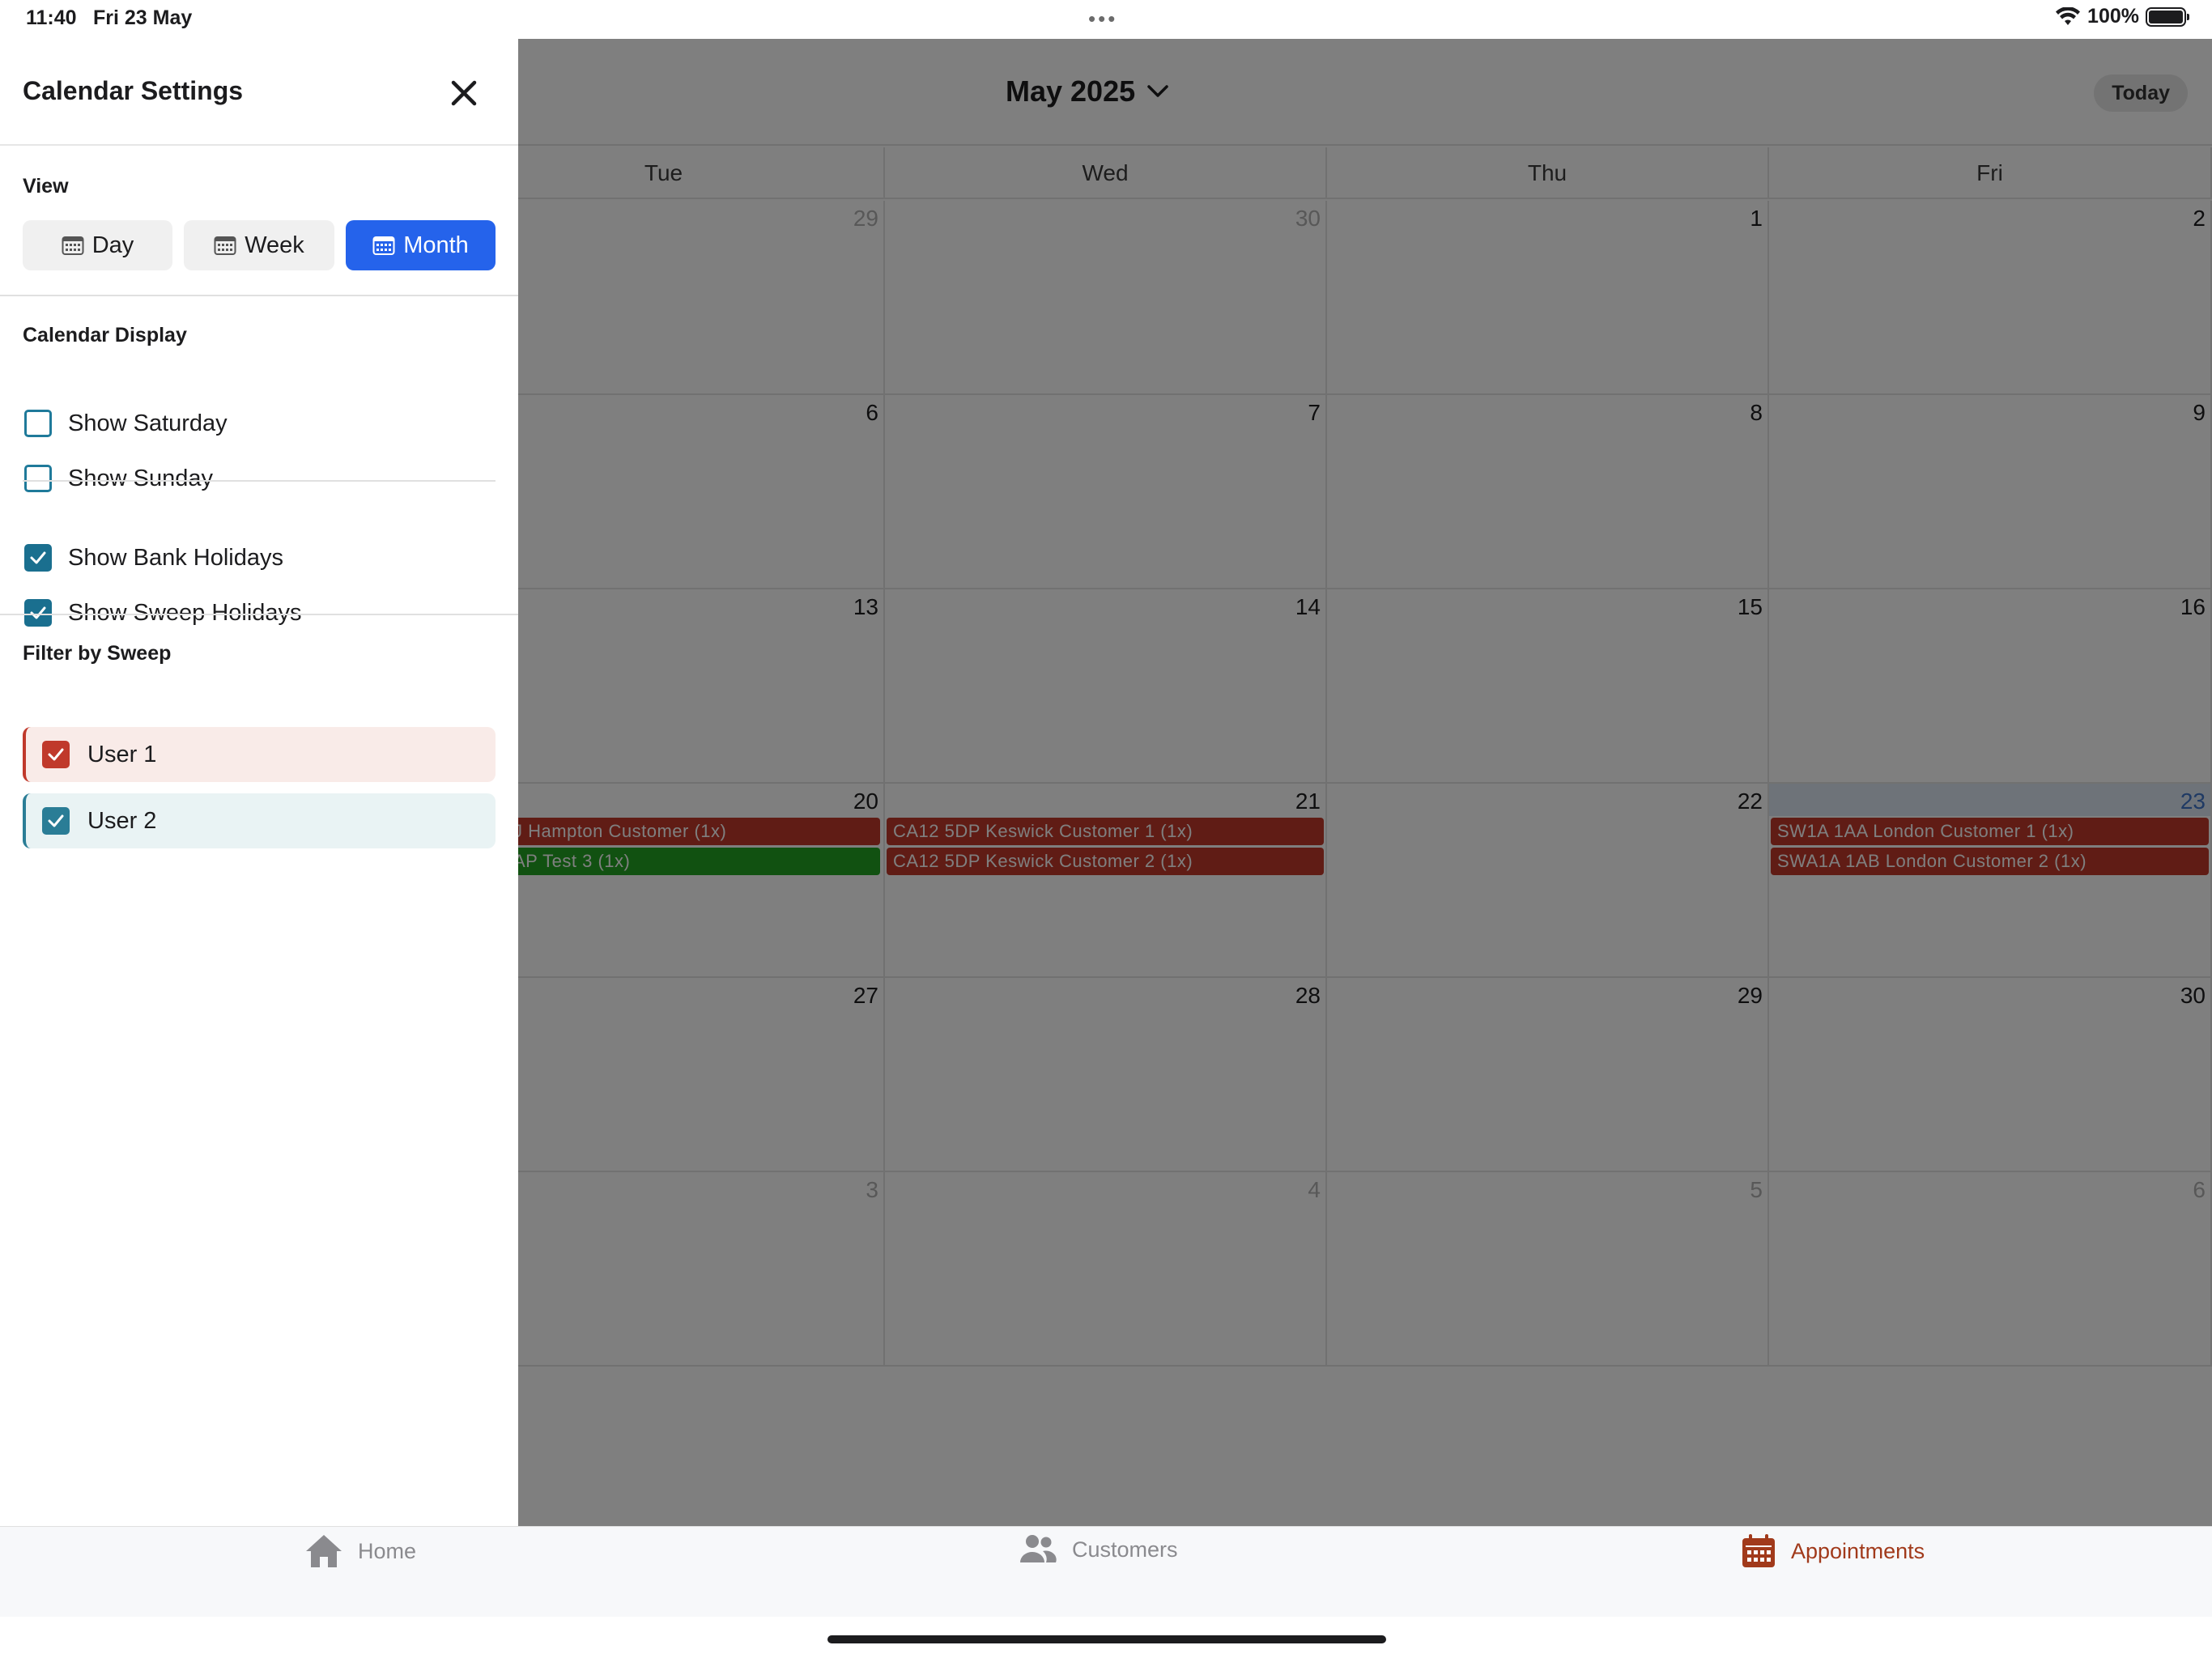 The width and height of the screenshot is (2212, 1658). What do you see at coordinates (225, 245) in the screenshot?
I see `calendar-icon` at bounding box center [225, 245].